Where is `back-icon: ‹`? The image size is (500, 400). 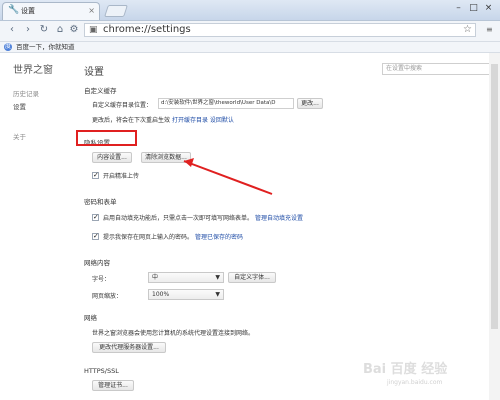
back-icon: ‹ is located at coordinates (12, 30).